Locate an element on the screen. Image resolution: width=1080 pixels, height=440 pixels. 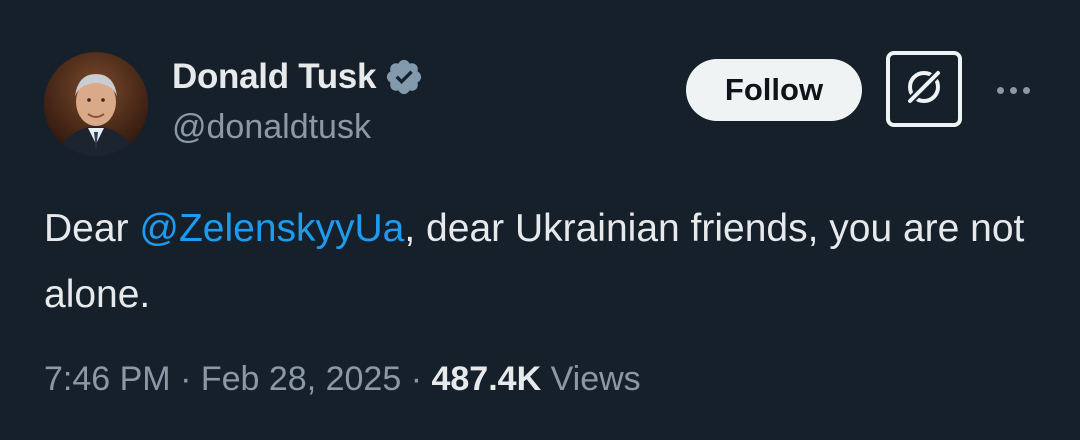
follow-button: Follow is located at coordinates (774, 90).